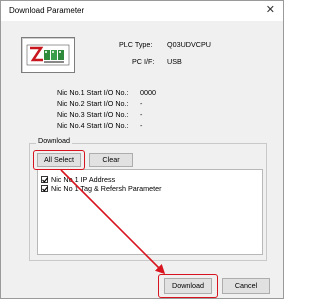 The width and height of the screenshot is (320, 300). I want to click on nic4-label: Nic No.4 Start I/O No.:, so click(93, 125).